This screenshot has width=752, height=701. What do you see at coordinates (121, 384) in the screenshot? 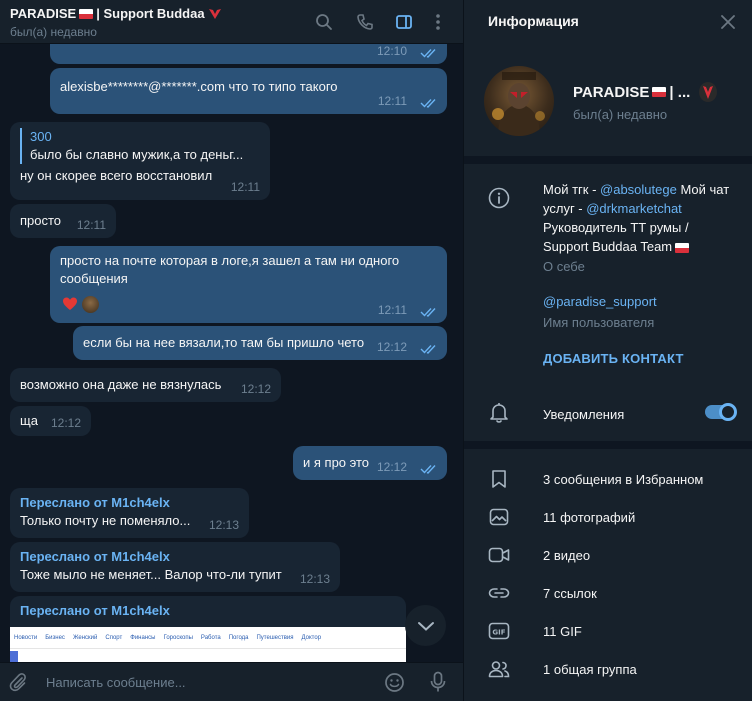
I see `message-text: возможно она даже не вязнулась` at bounding box center [121, 384].